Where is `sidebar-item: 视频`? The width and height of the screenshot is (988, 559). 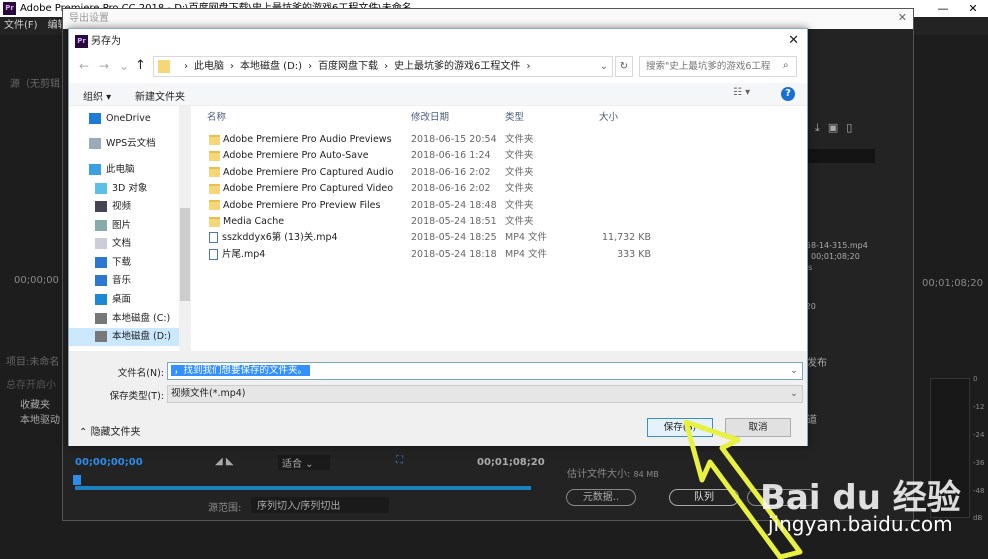 sidebar-item: 视频 is located at coordinates (113, 207).